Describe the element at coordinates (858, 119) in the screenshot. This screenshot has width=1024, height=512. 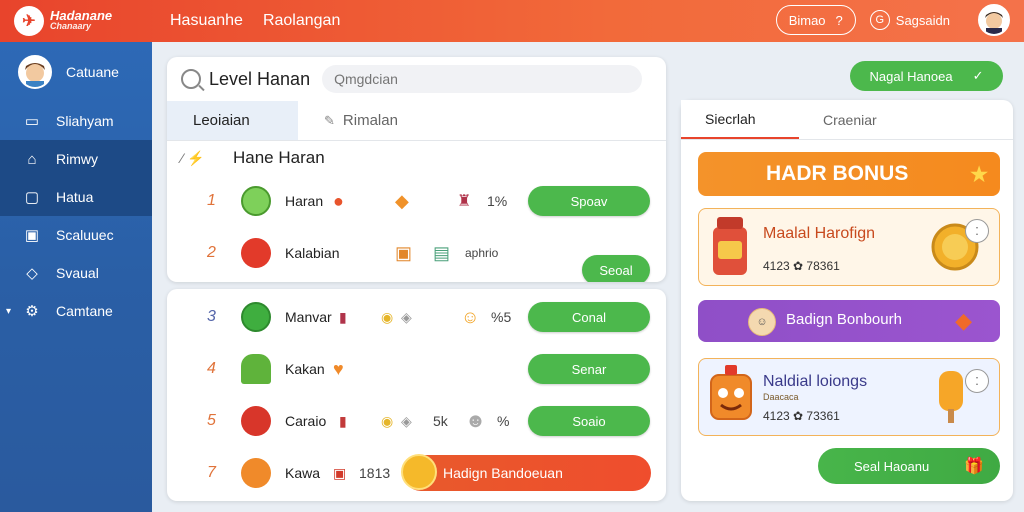
I see `tab-1: Craeniar` at that location.